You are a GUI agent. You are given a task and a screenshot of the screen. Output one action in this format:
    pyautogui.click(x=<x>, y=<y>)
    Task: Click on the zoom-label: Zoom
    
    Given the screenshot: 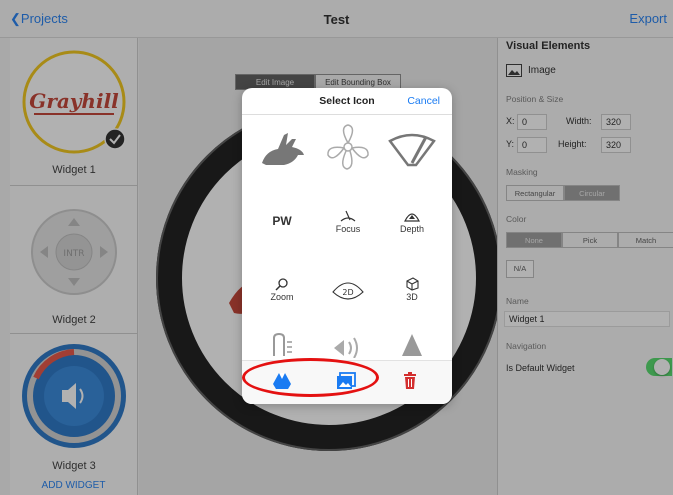 What is the action you would take?
    pyautogui.click(x=282, y=296)
    